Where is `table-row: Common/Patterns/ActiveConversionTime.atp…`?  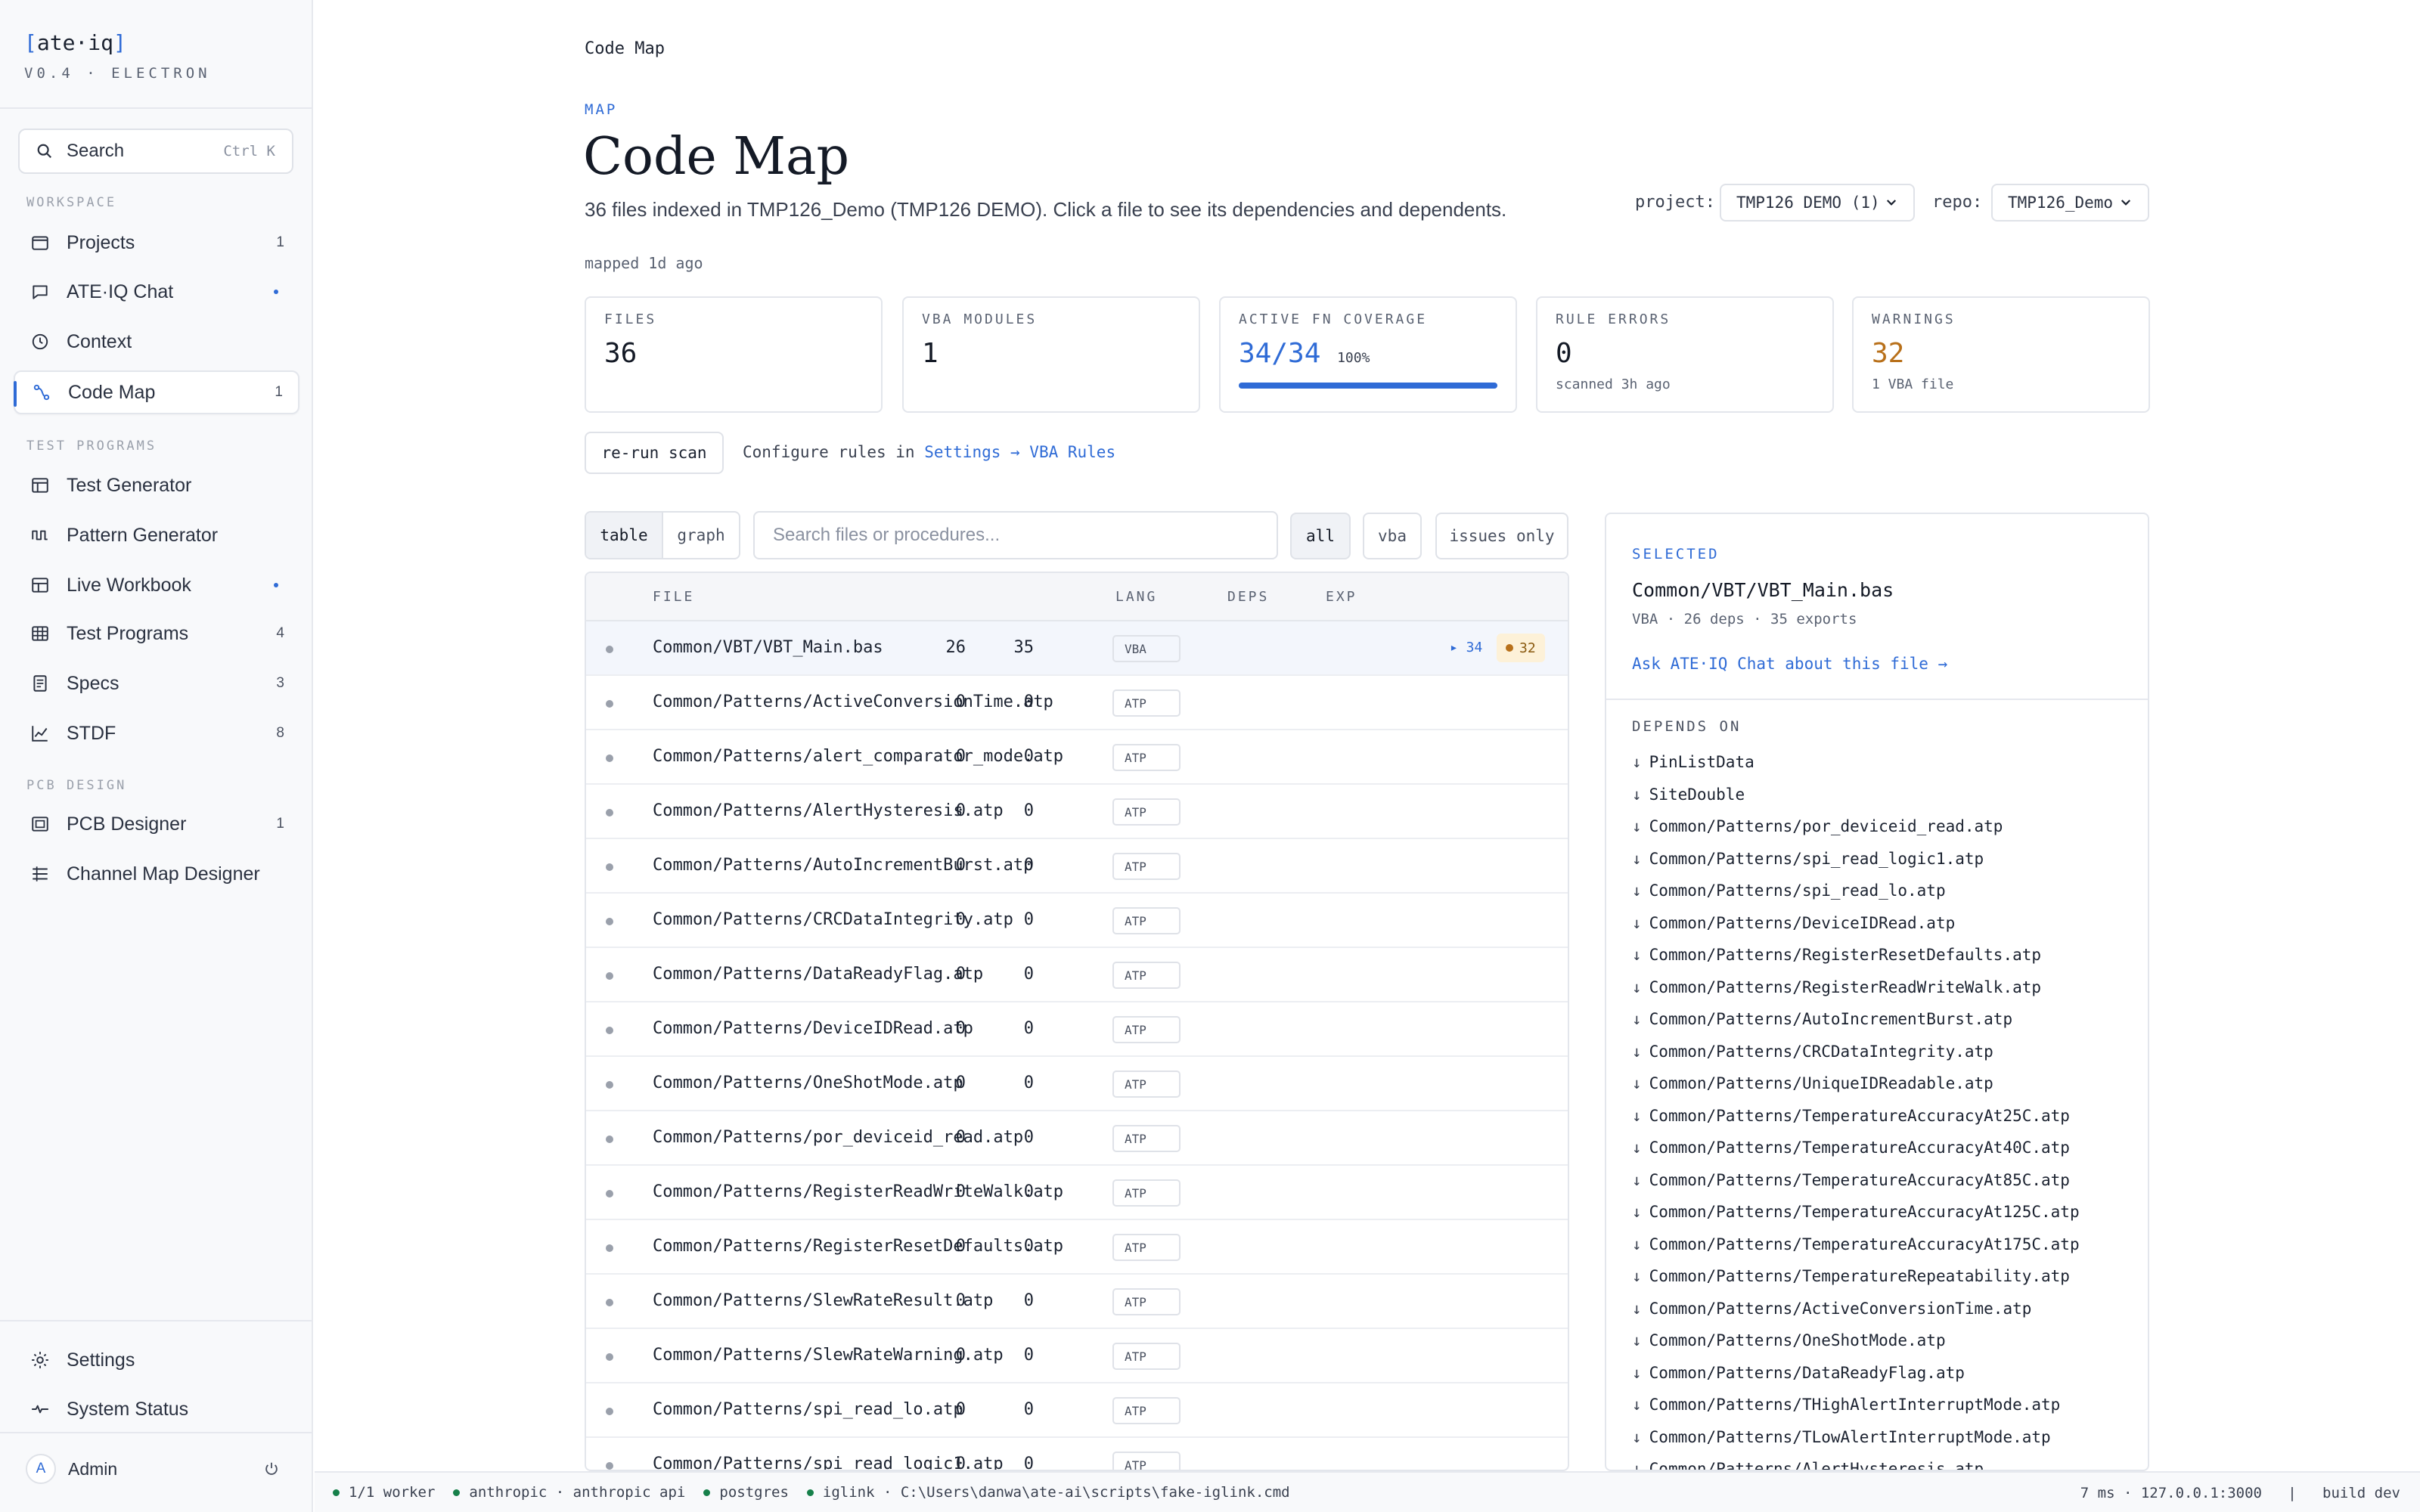
table-row: Common/Patterns/ActiveConversionTime.atp… is located at coordinates (1077, 703).